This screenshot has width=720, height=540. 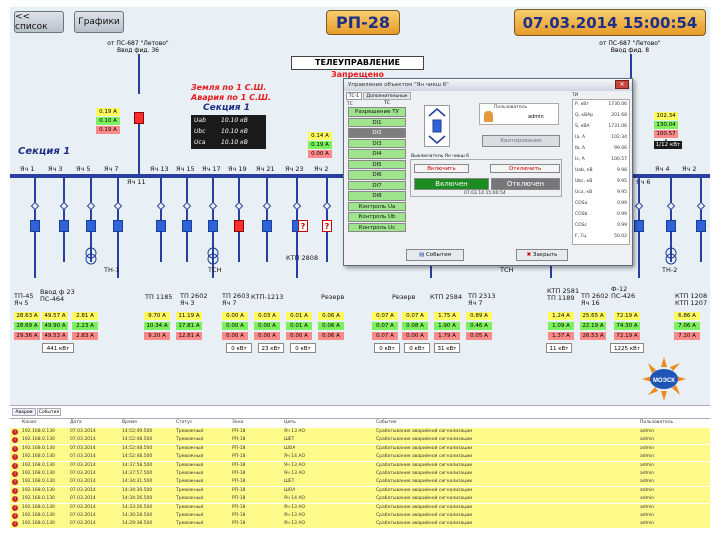 I want to click on ti-name: F, Гц, so click(x=581, y=236).